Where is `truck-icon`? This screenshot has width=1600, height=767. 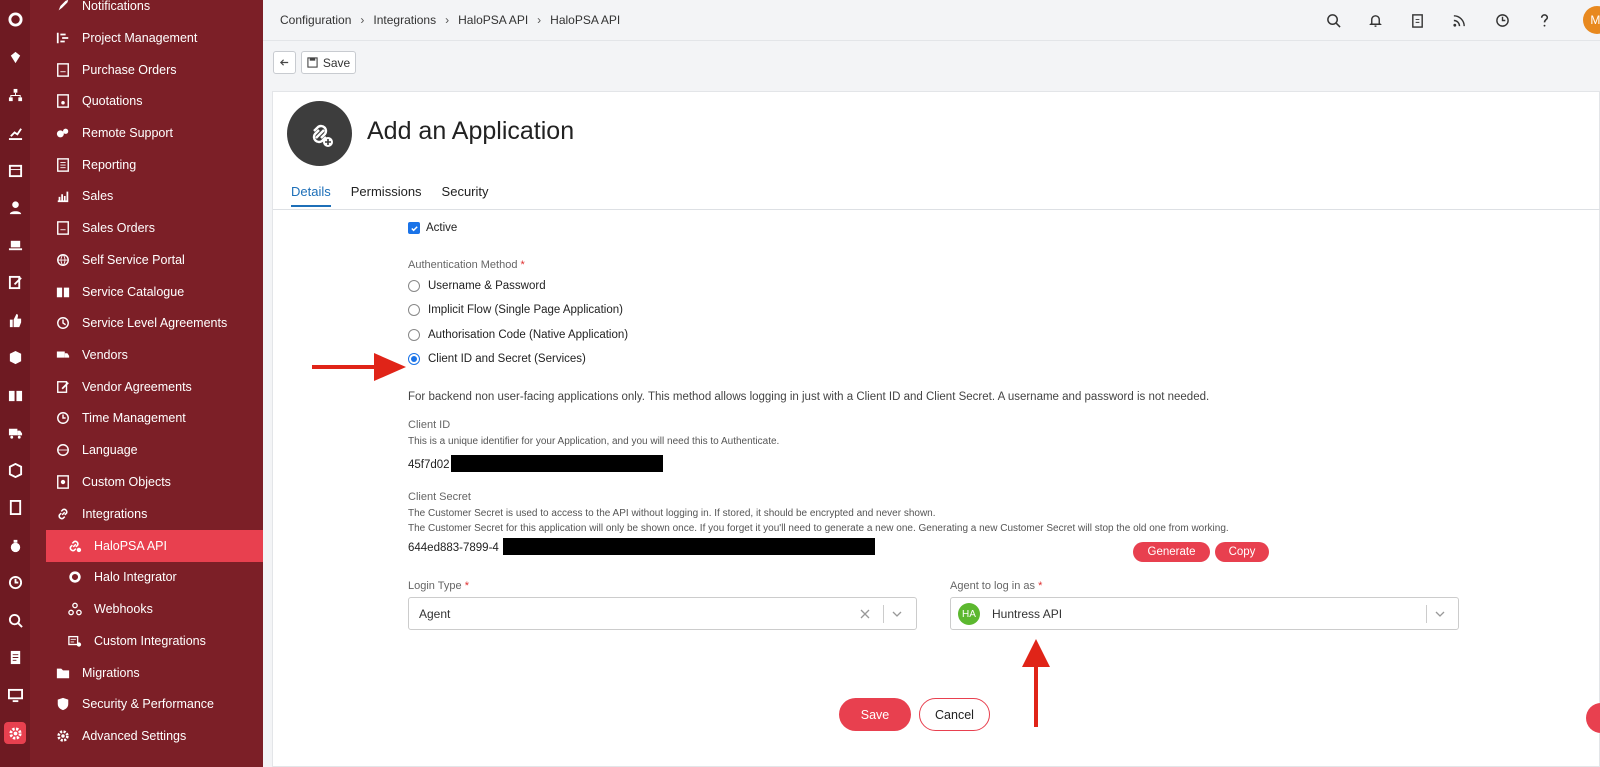
truck-icon is located at coordinates (15, 432).